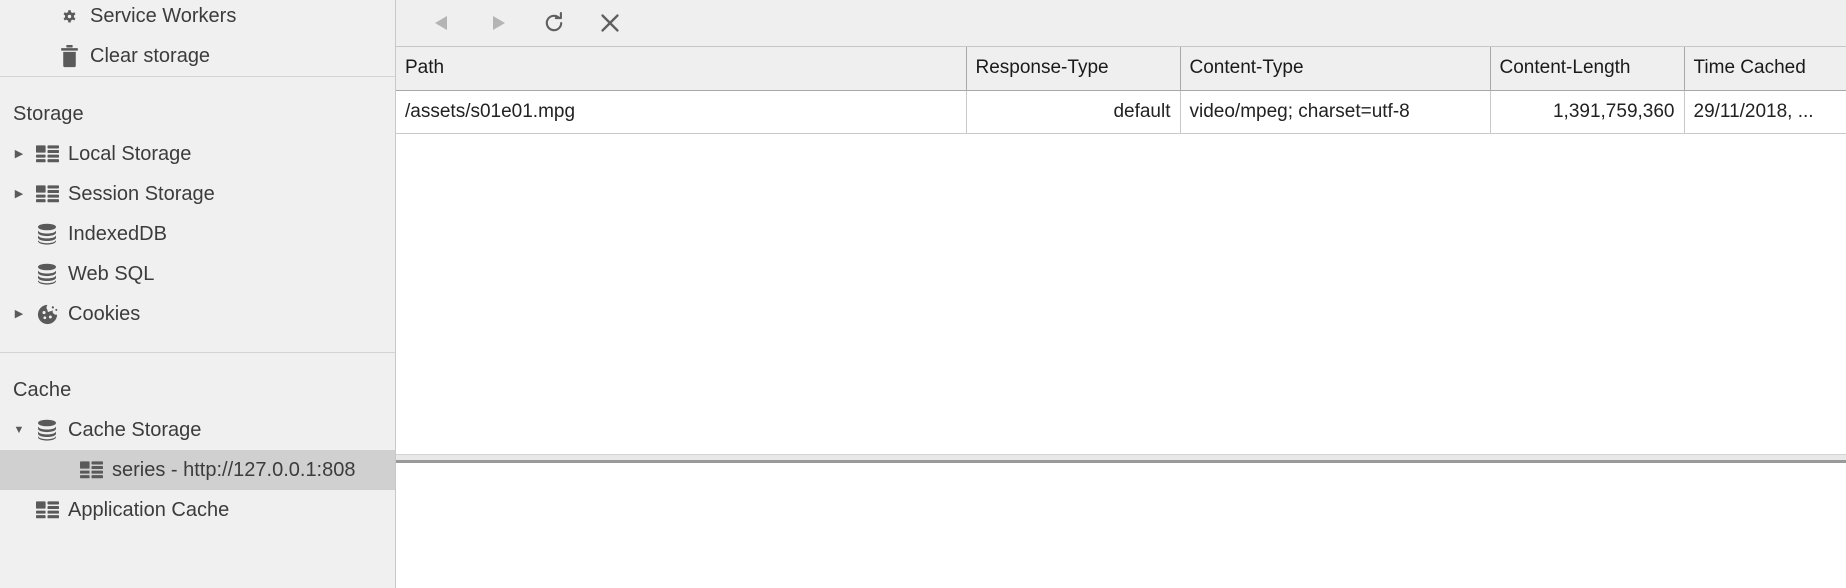 This screenshot has height=588, width=1846. I want to click on sidebar-item-label: Clear storage, so click(150, 56).